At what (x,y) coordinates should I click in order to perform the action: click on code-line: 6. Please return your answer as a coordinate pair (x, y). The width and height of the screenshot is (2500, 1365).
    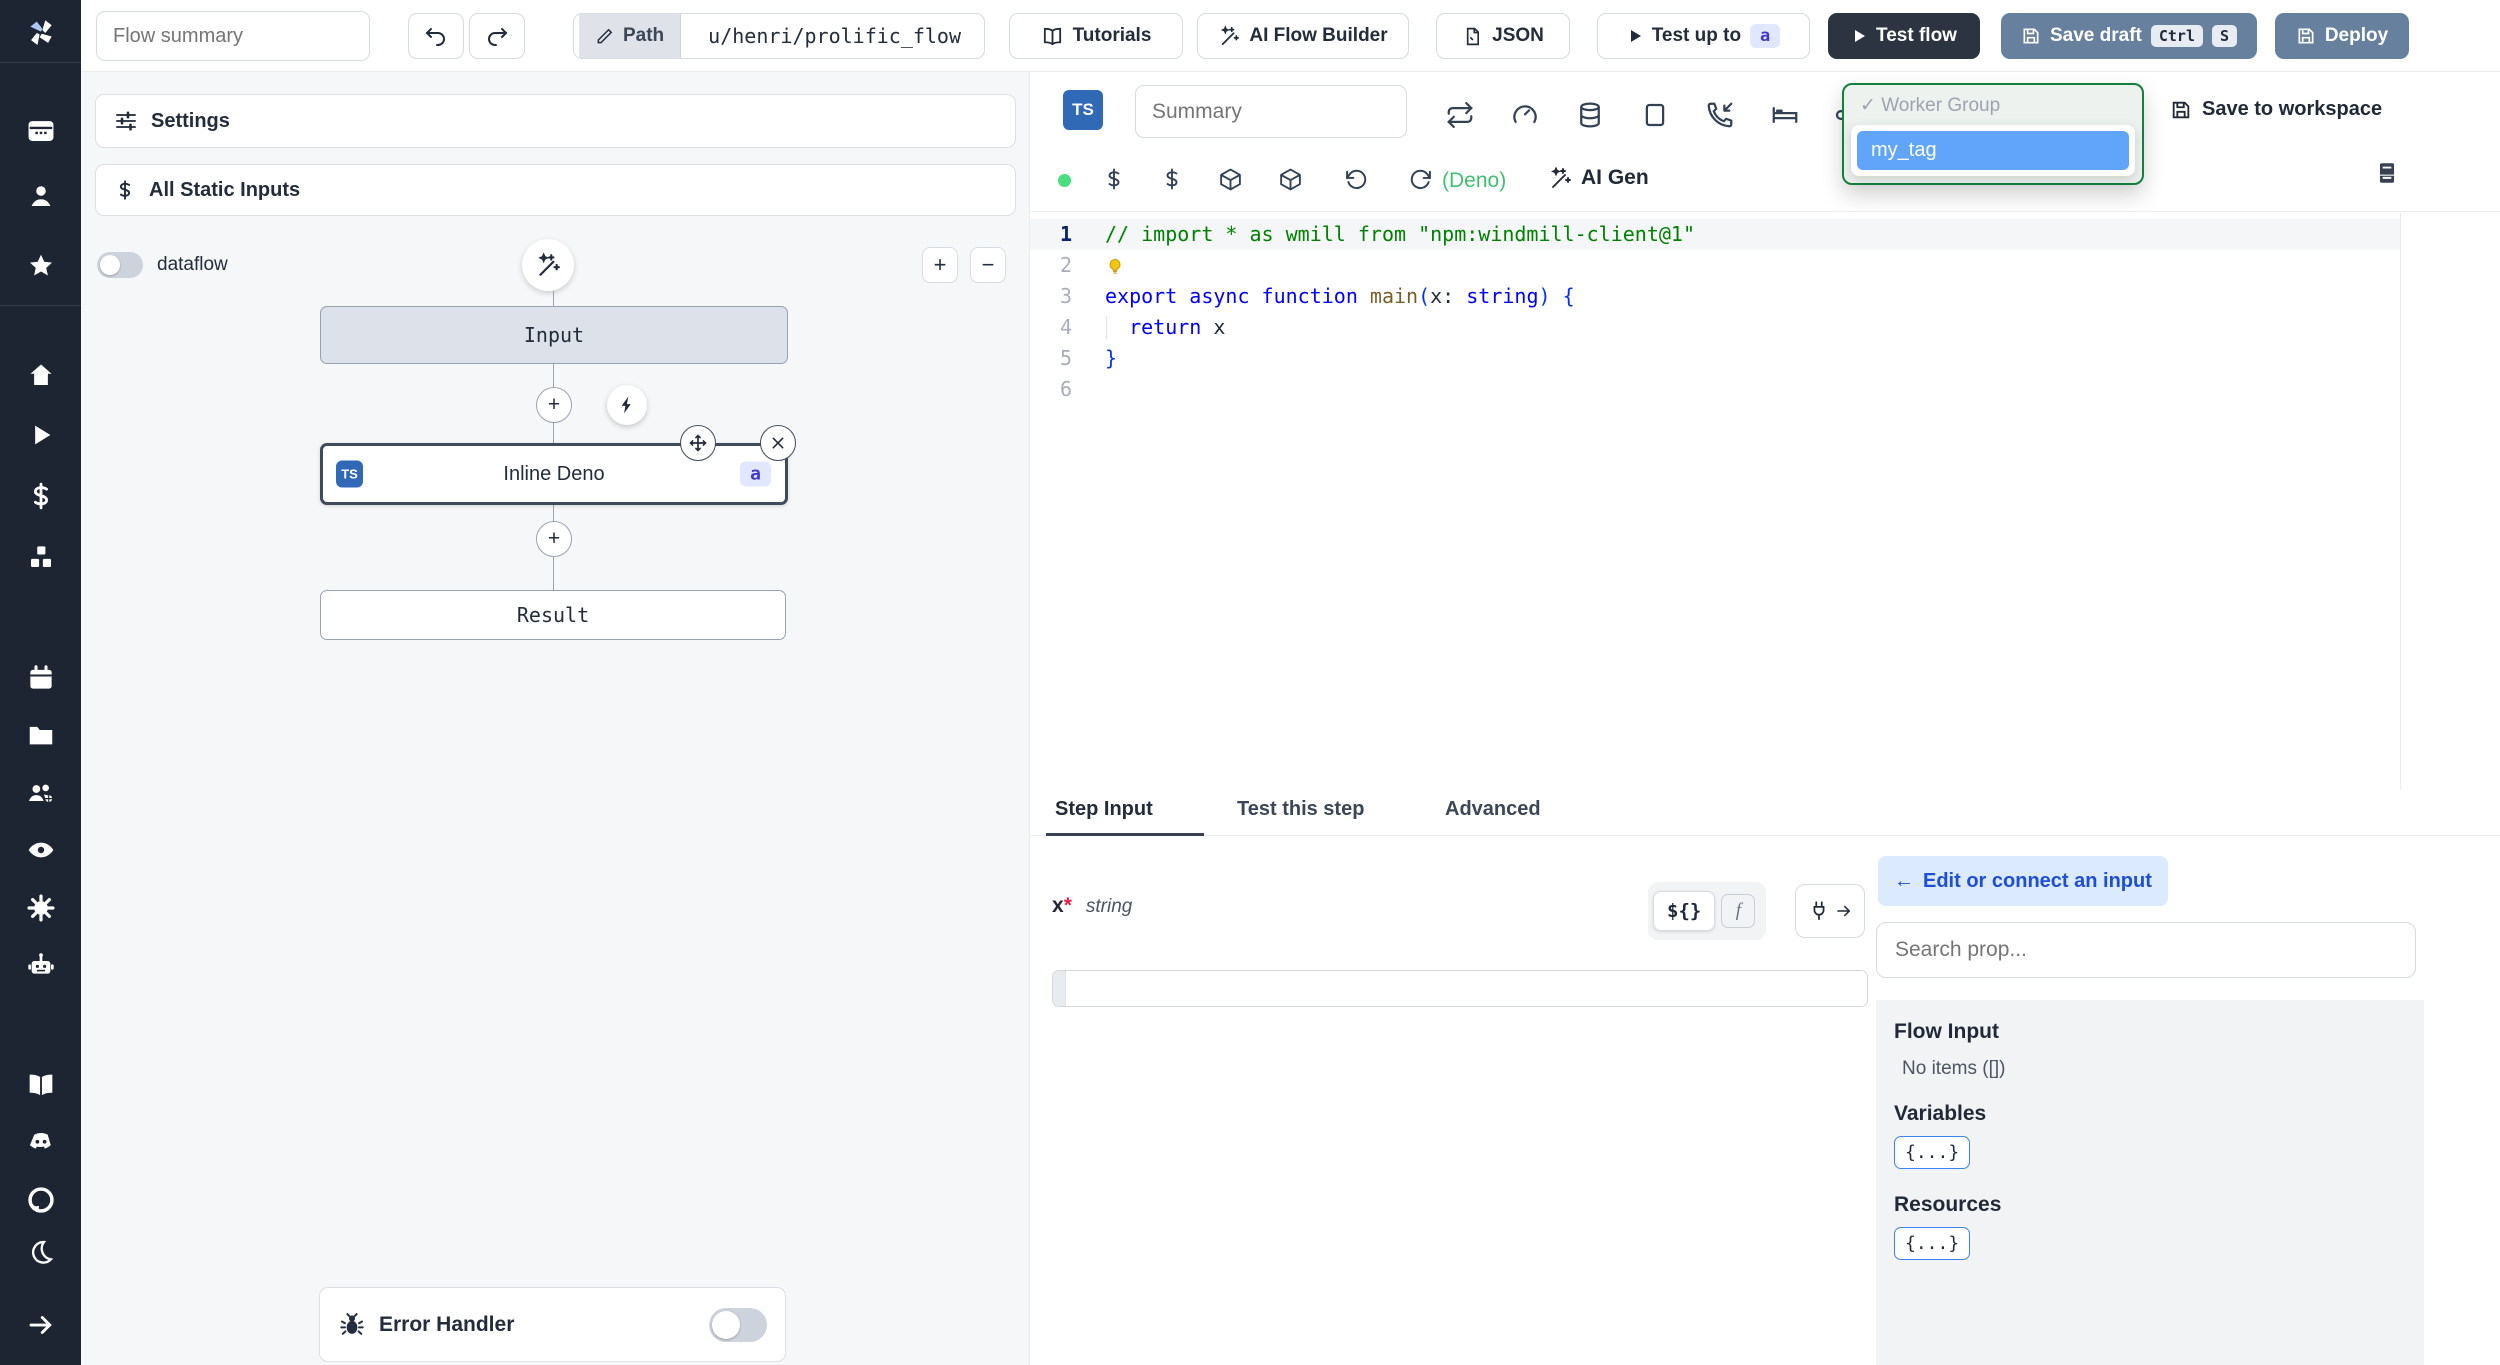
    Looking at the image, I should click on (1715, 389).